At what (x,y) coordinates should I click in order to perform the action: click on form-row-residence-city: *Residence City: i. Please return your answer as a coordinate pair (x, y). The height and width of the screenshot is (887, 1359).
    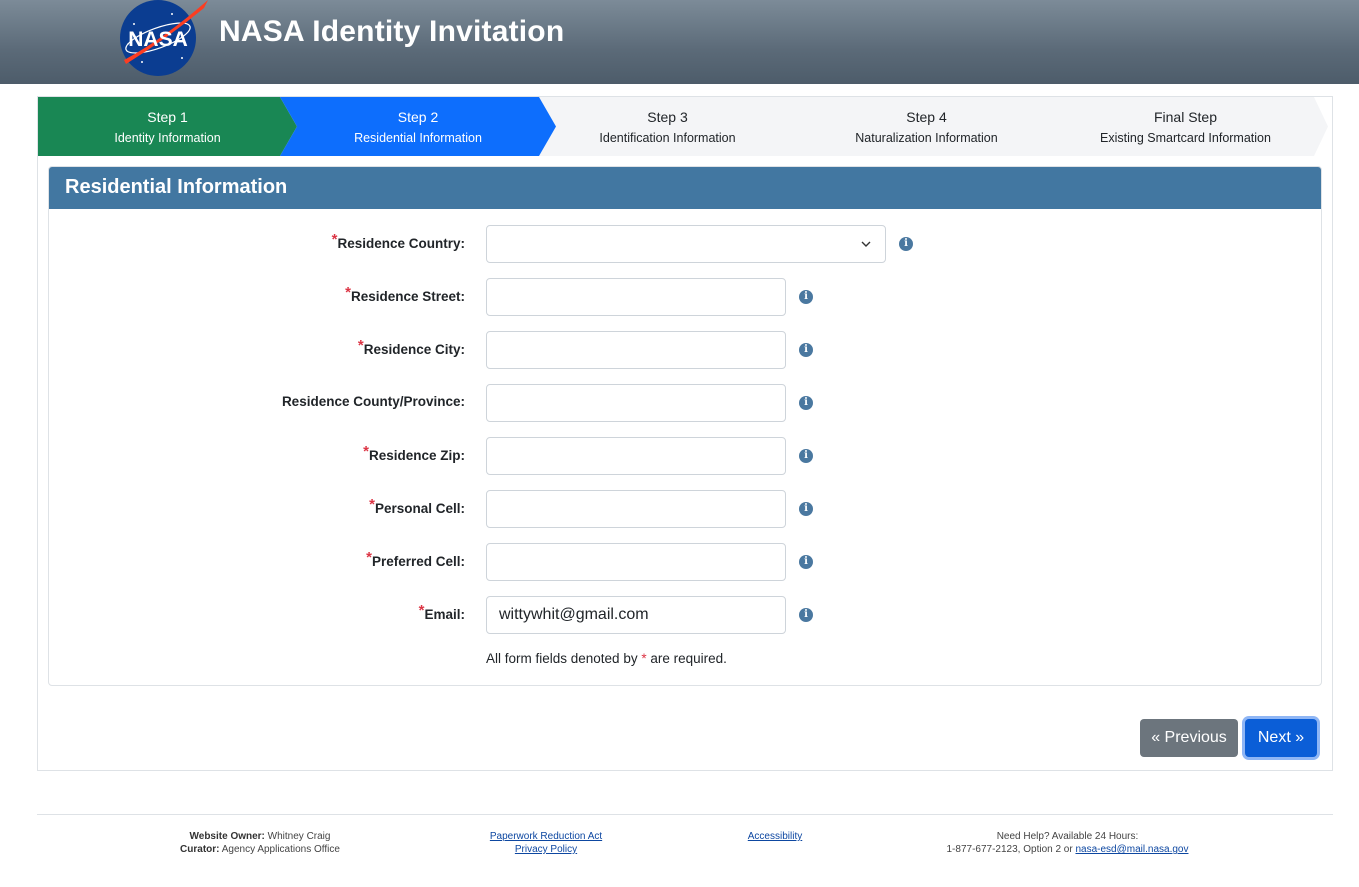
    Looking at the image, I should click on (685, 351).